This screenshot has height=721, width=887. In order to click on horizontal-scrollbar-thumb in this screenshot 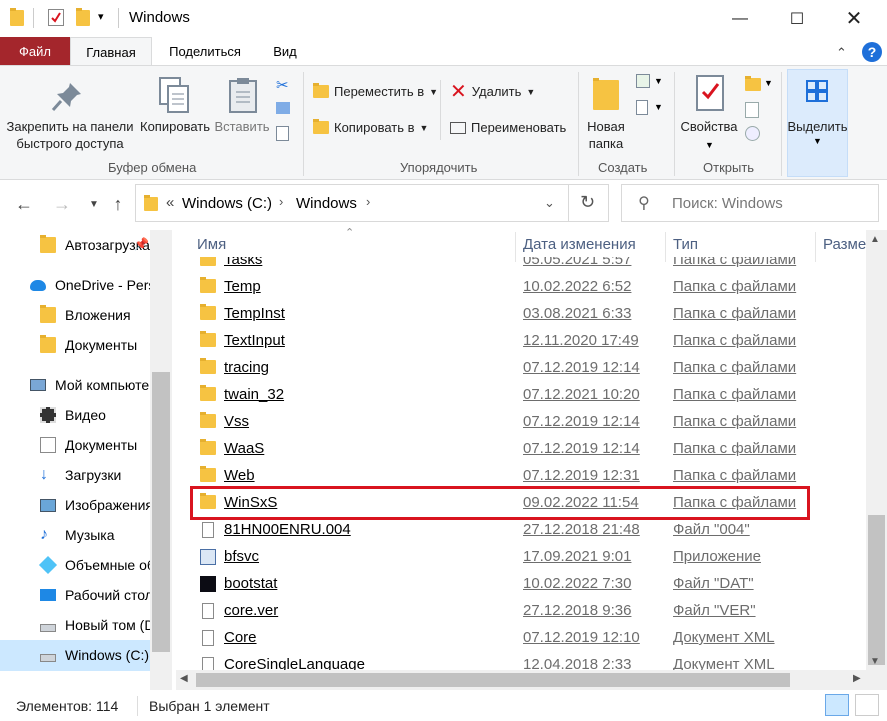, I will do `click(493, 680)`.